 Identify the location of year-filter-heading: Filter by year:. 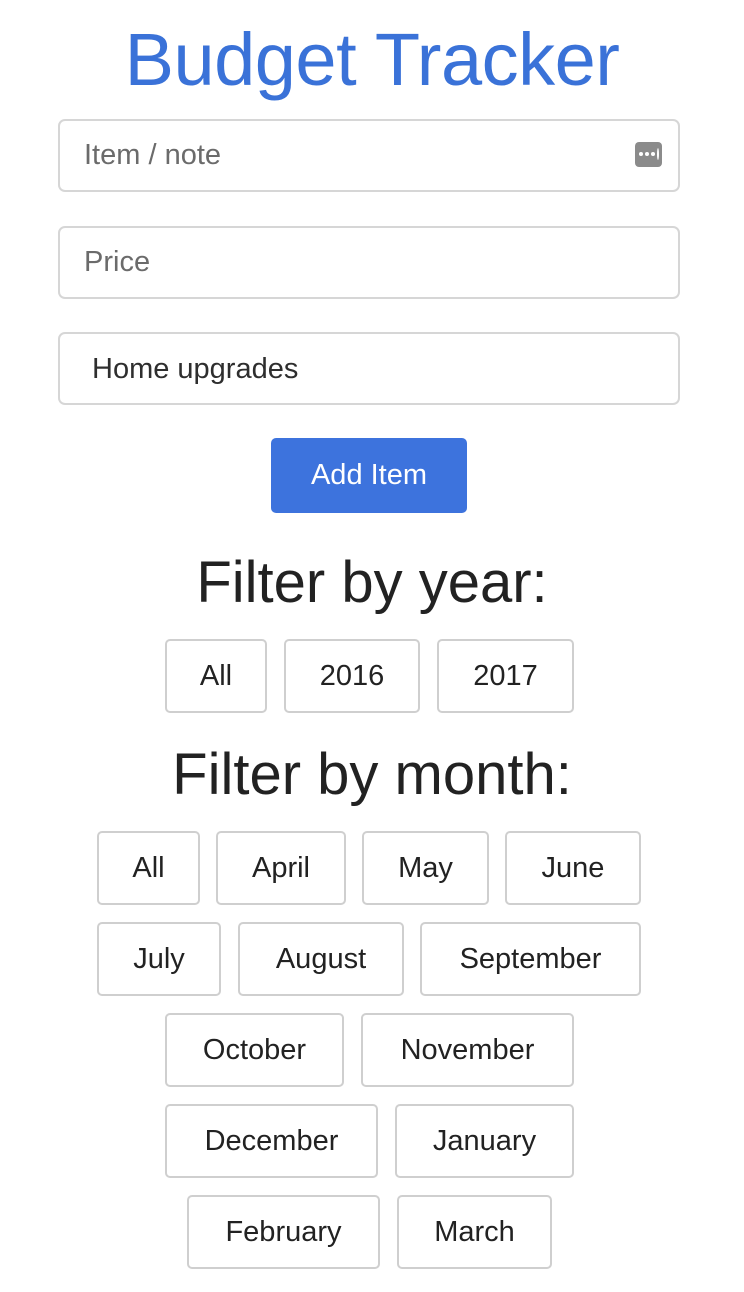
(372, 582).